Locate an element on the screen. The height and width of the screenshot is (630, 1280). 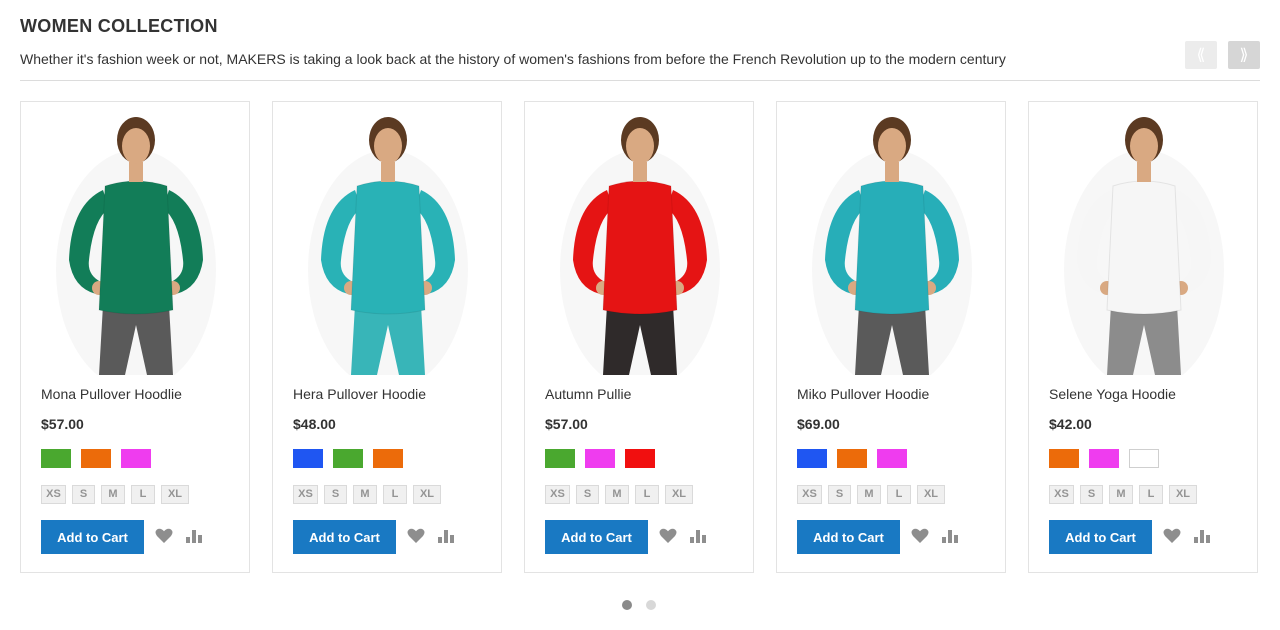
section-title: WOMEN COLLECTION is located at coordinates (119, 26).